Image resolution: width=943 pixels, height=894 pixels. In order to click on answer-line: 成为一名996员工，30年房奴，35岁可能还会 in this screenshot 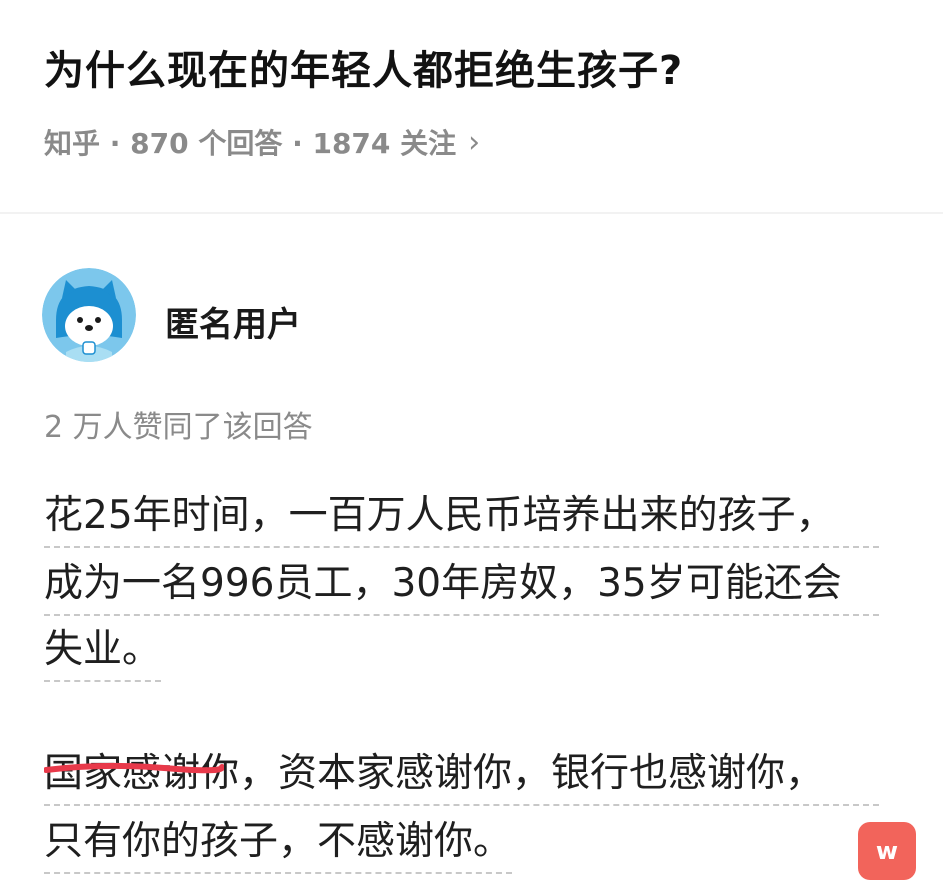, I will do `click(461, 584)`.